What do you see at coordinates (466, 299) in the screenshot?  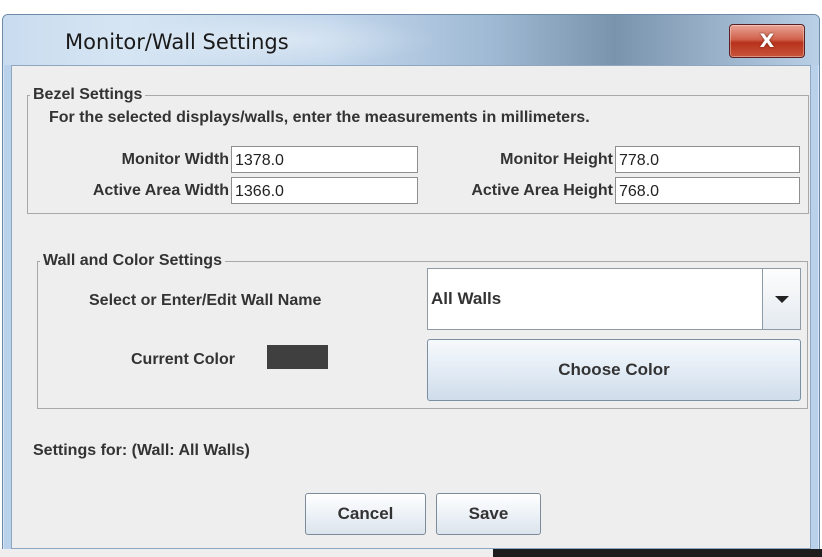 I see `wall-name-value: All Walls` at bounding box center [466, 299].